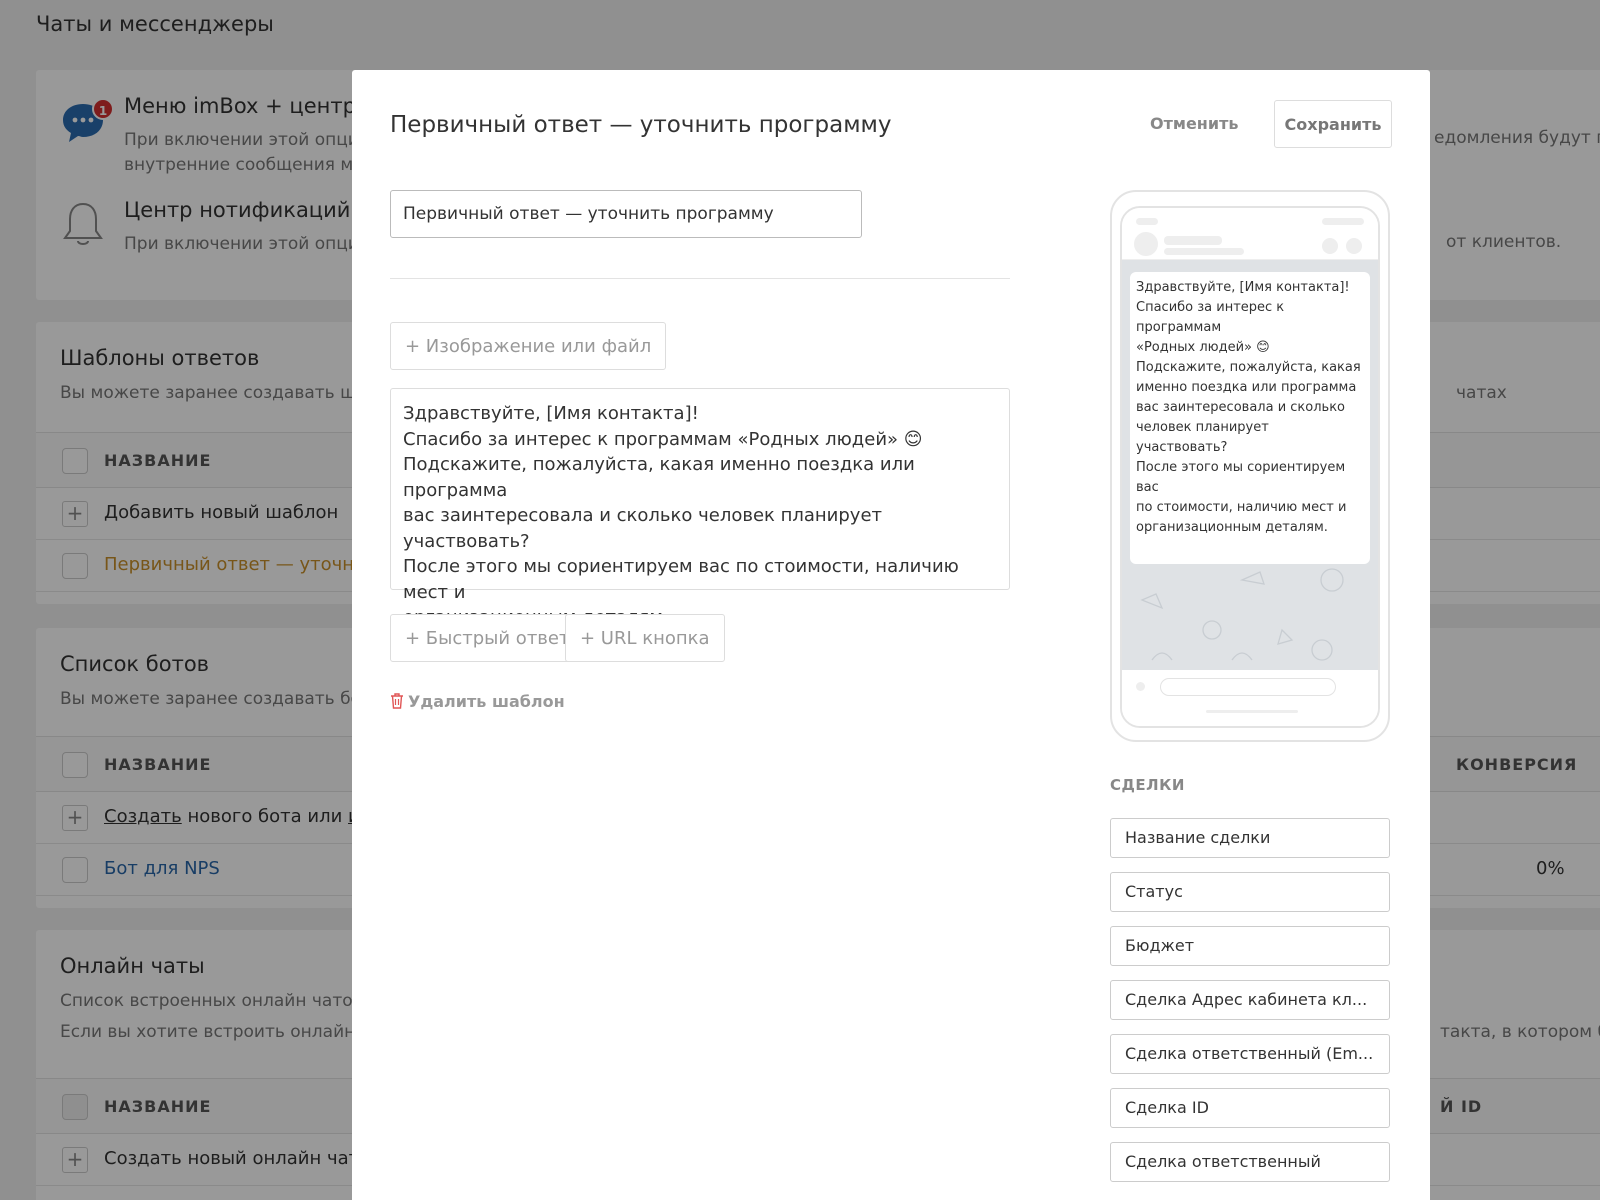 The image size is (1600, 1200). Describe the element at coordinates (1333, 124) in the screenshot. I see `save-button: Сохранить` at that location.